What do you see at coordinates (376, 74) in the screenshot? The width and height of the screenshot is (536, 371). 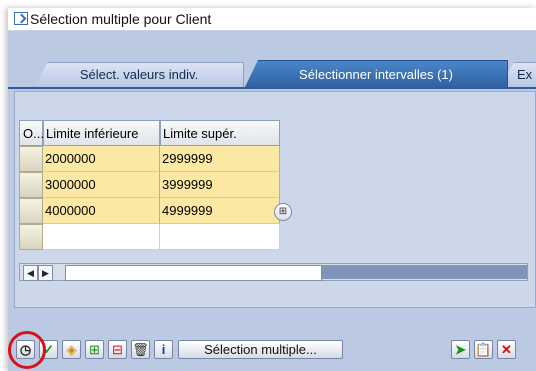 I see `tab-intervals: Sélectionner intervalles (1)` at bounding box center [376, 74].